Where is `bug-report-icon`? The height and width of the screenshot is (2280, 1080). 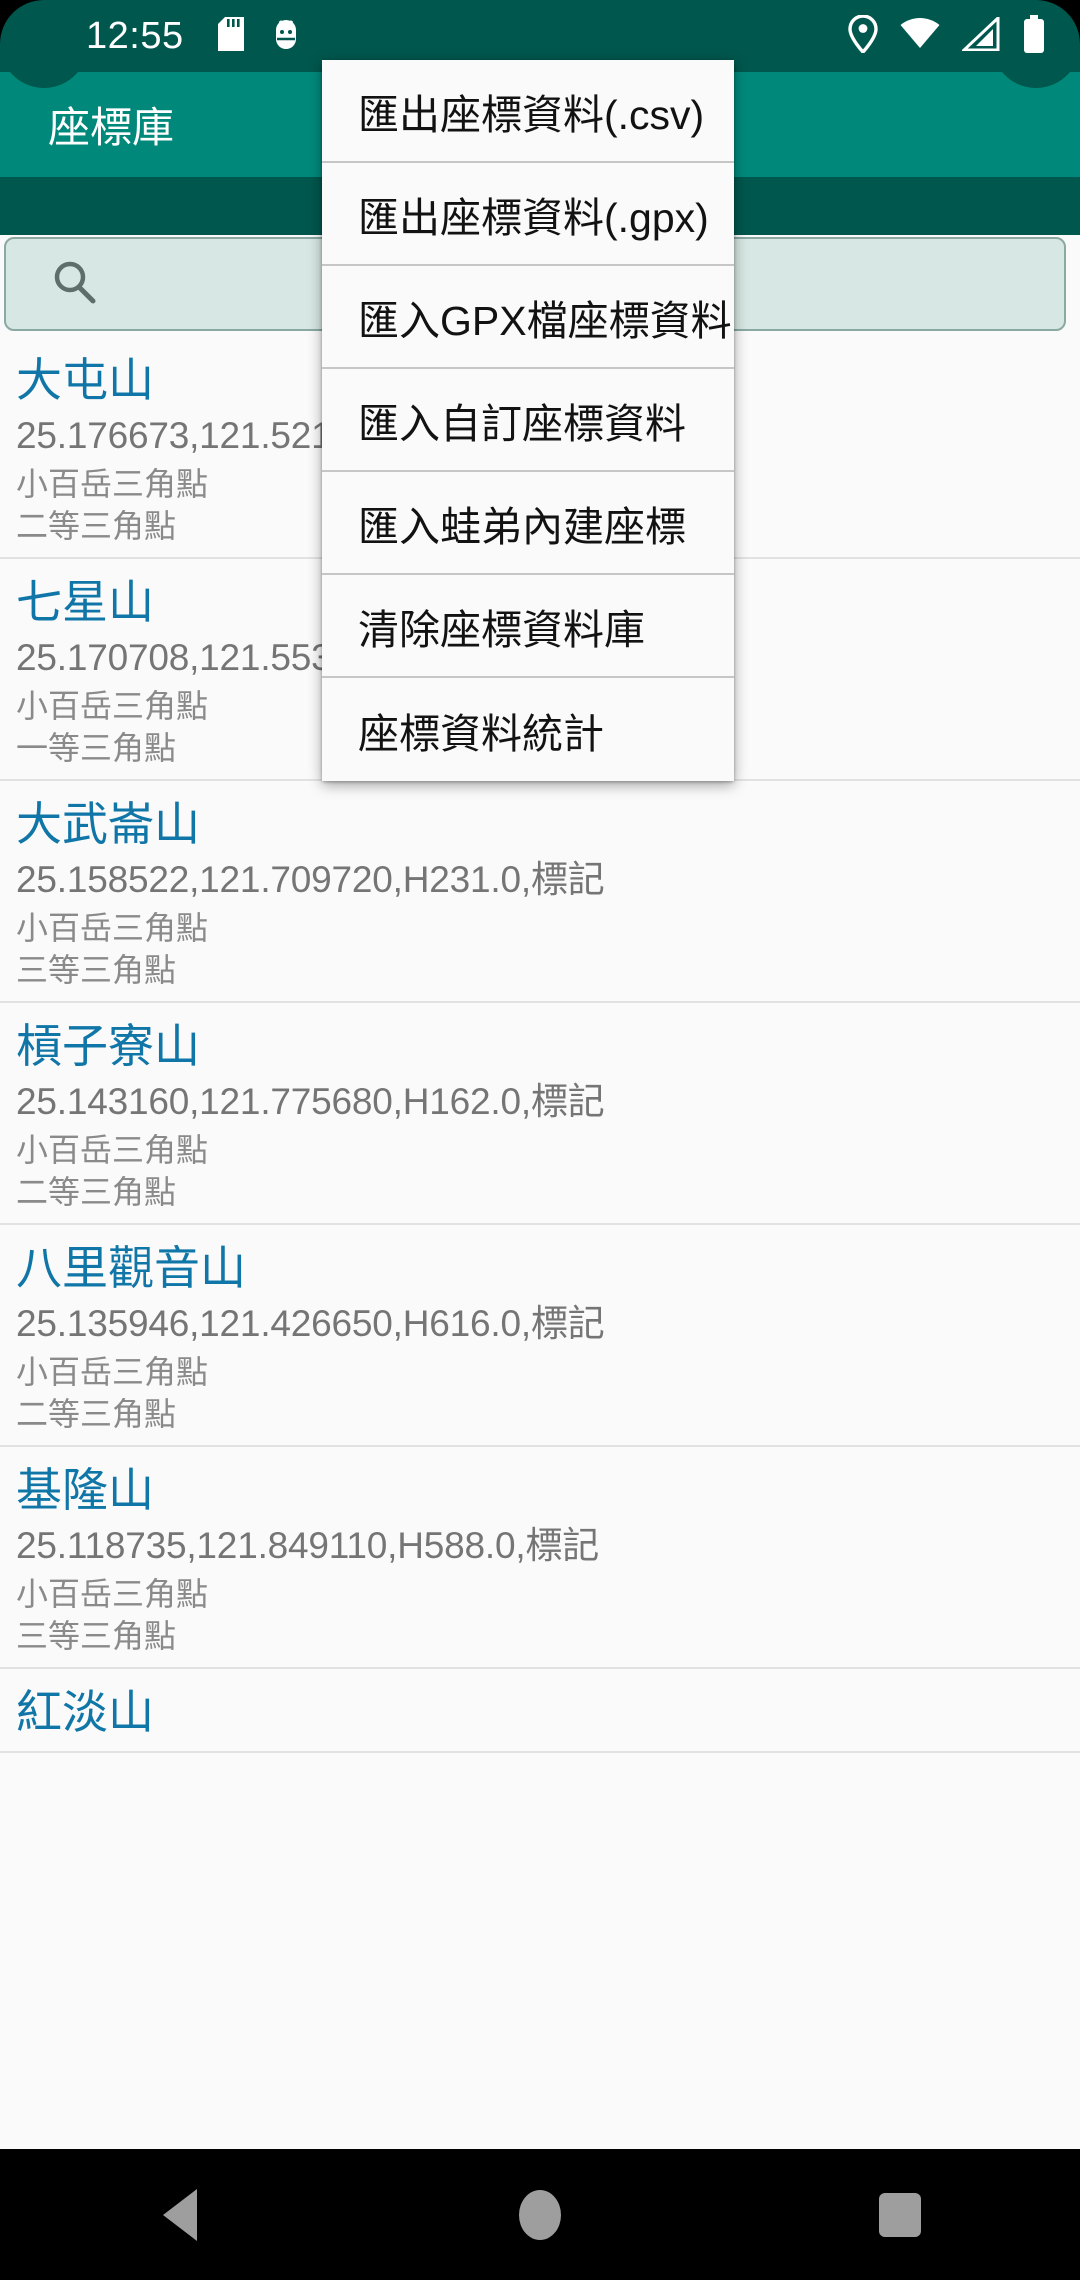
bug-report-icon is located at coordinates (286, 36).